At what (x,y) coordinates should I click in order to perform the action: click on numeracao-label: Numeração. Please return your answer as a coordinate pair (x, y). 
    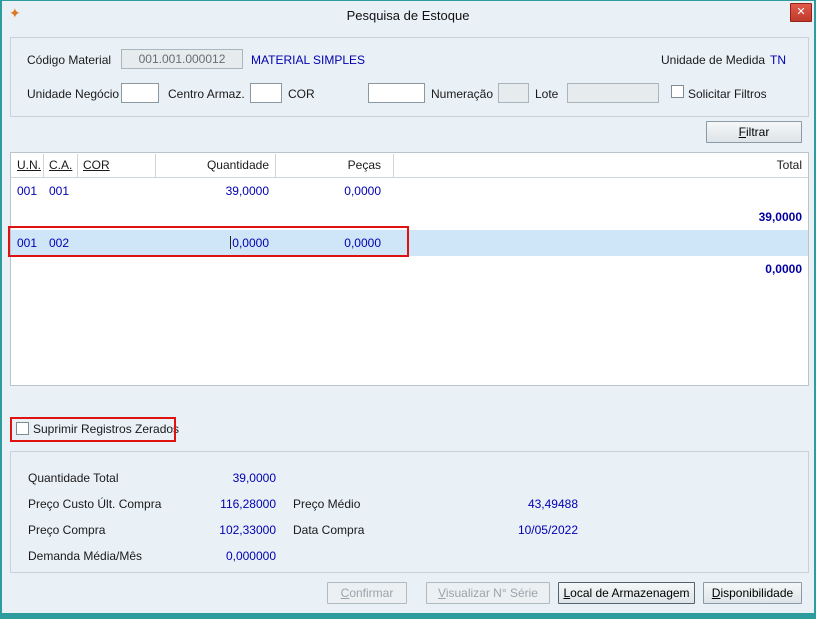
    Looking at the image, I should click on (462, 94).